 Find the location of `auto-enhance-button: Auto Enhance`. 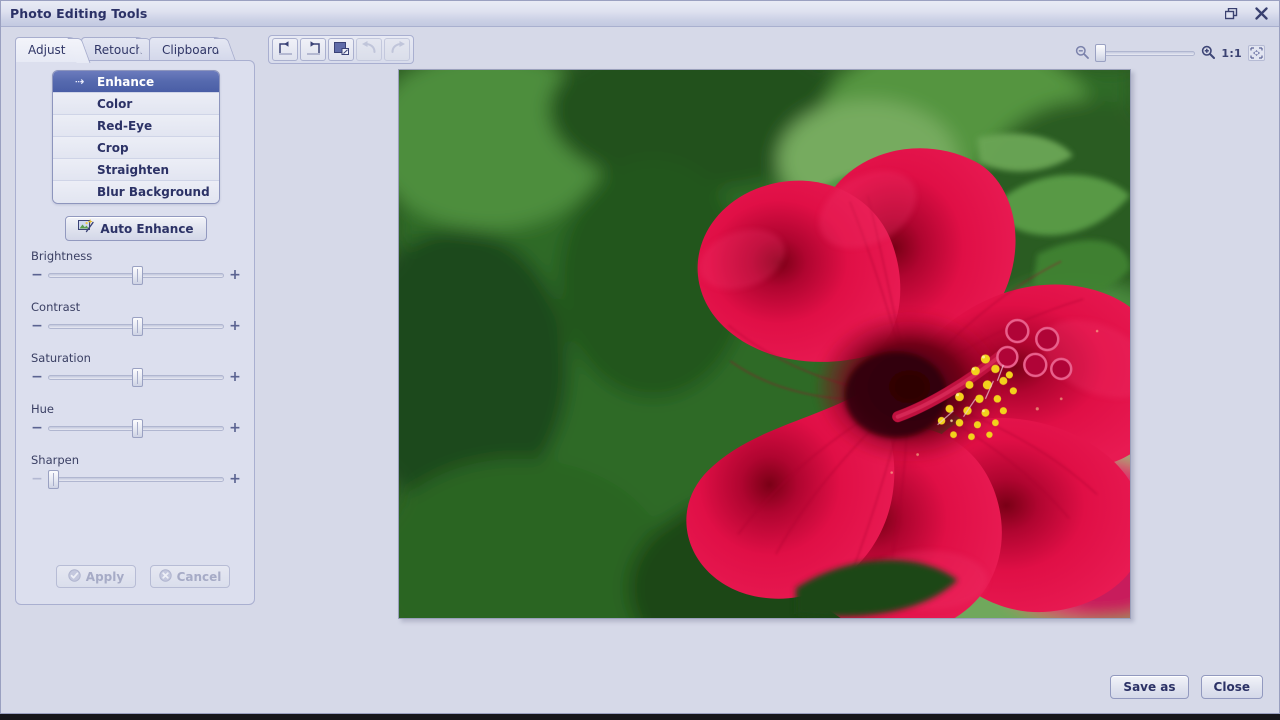

auto-enhance-button: Auto Enhance is located at coordinates (136, 228).